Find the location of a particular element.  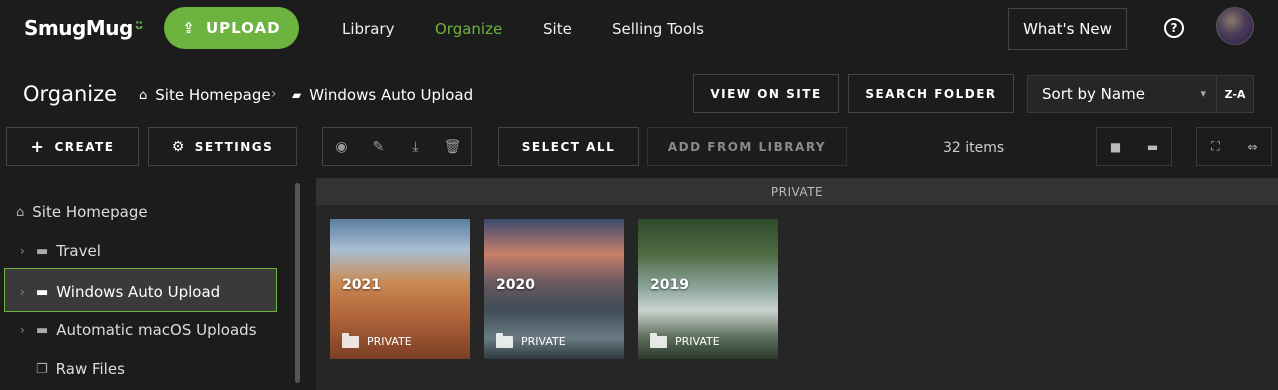

smugmug-logo: SmugMug ᵕ̈ is located at coordinates (84, 28).